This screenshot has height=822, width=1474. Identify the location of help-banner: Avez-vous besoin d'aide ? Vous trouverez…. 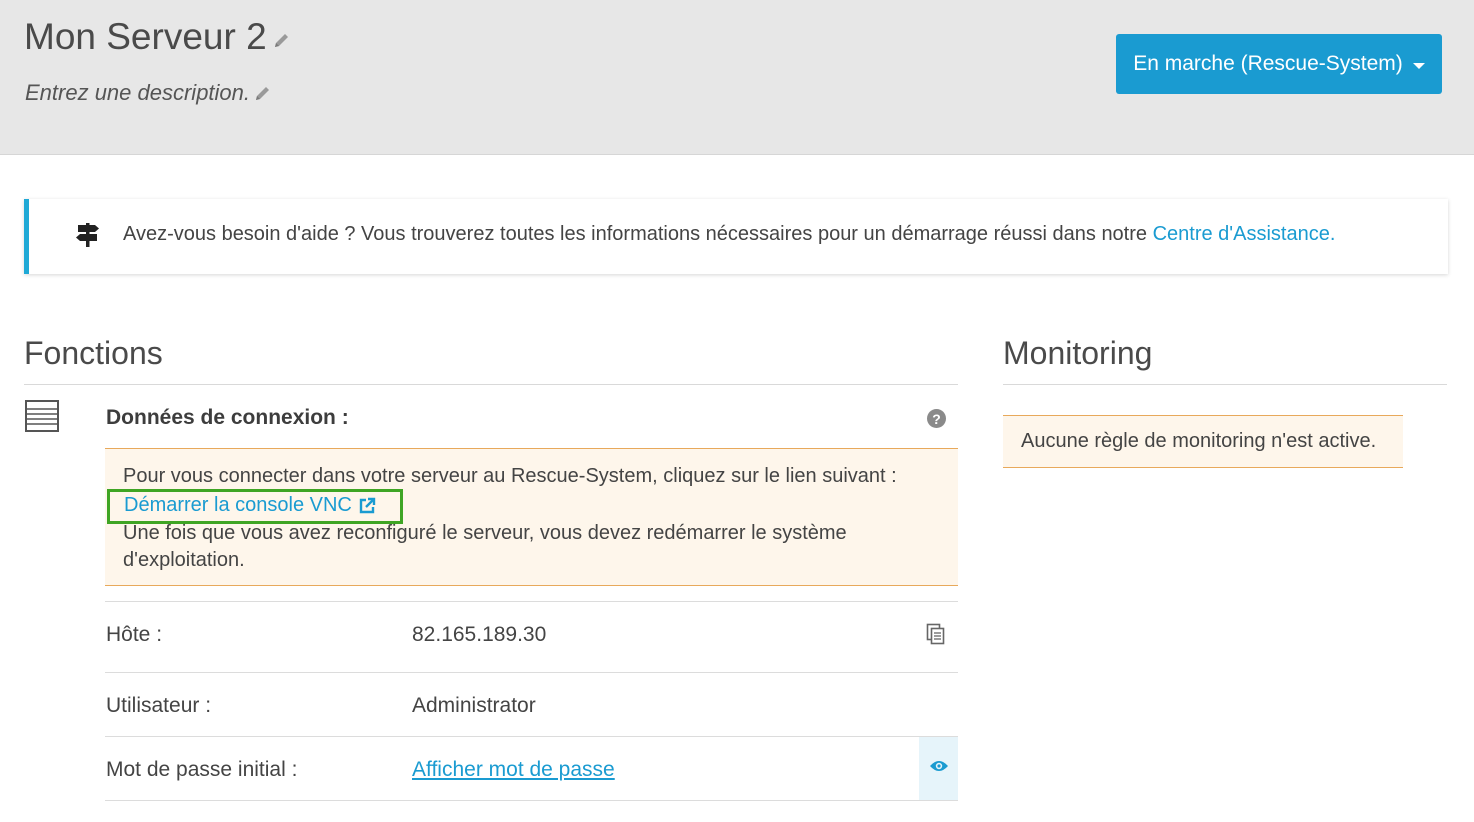
(736, 236).